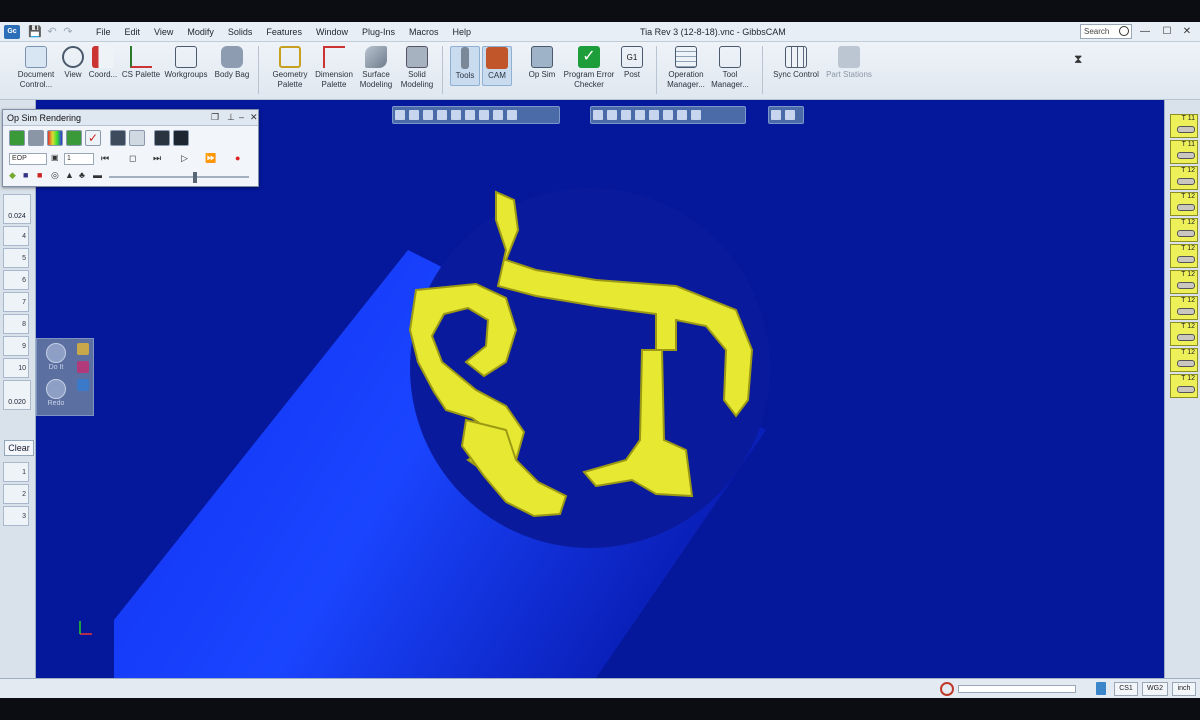 Image resolution: width=1200 pixels, height=720 pixels. Describe the element at coordinates (231, 117) in the screenshot. I see `pin-icon: ⊥` at that location.